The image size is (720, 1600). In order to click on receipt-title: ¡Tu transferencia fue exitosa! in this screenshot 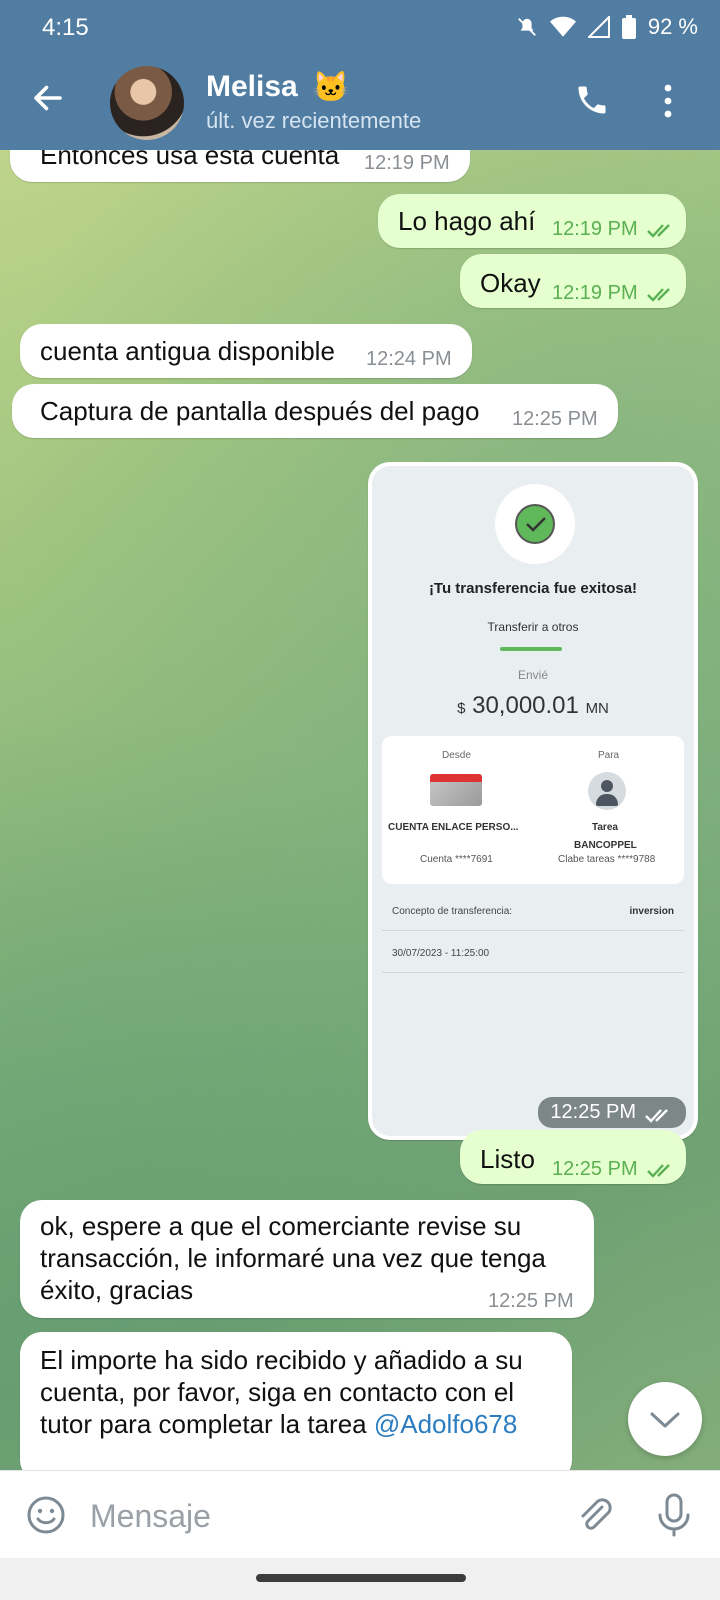, I will do `click(533, 588)`.